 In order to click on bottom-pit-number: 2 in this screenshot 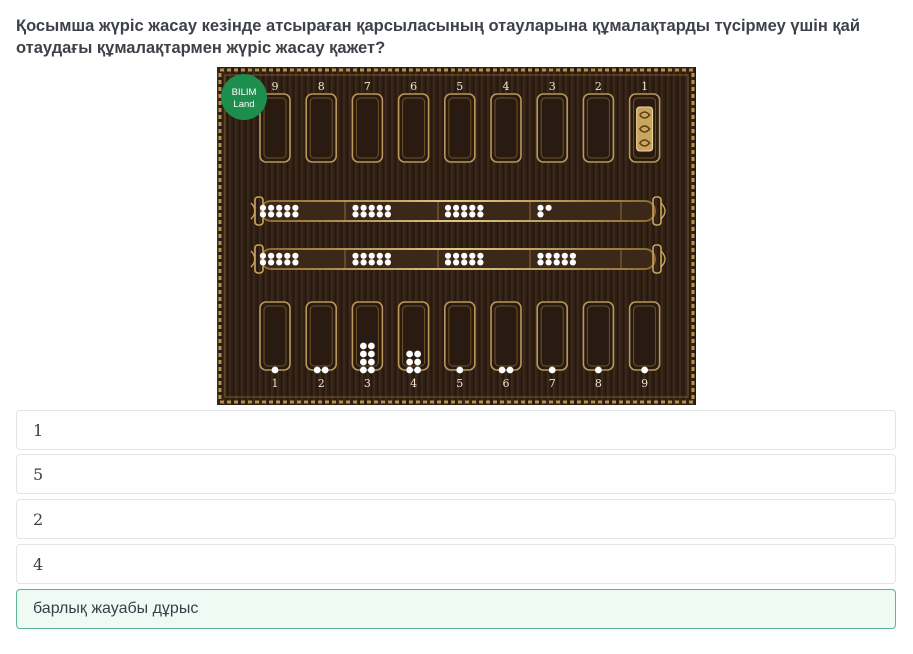, I will do `click(321, 383)`.